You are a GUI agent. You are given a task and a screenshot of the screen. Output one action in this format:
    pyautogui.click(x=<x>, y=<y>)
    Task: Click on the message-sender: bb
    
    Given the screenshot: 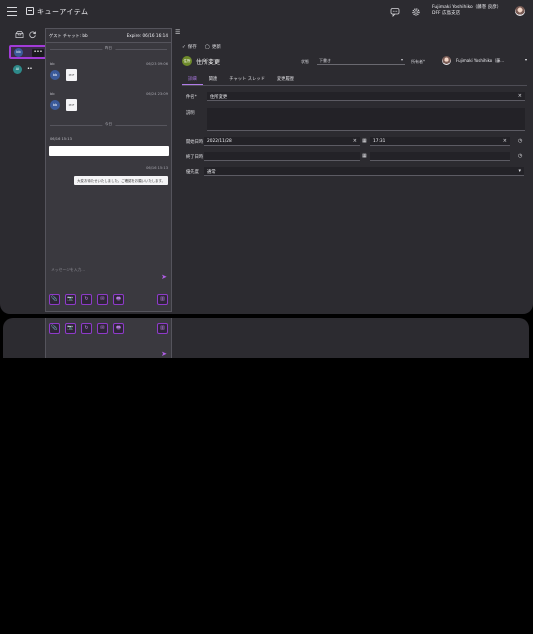 What is the action you would take?
    pyautogui.click(x=52, y=94)
    